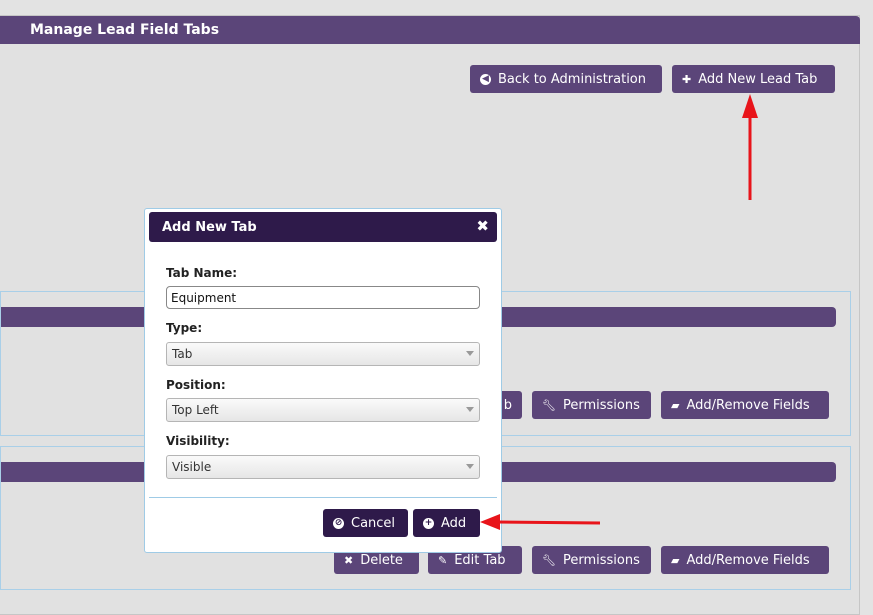 This screenshot has height=615, width=873. Describe the element at coordinates (687, 79) in the screenshot. I see `plus-icon: ✚` at that location.